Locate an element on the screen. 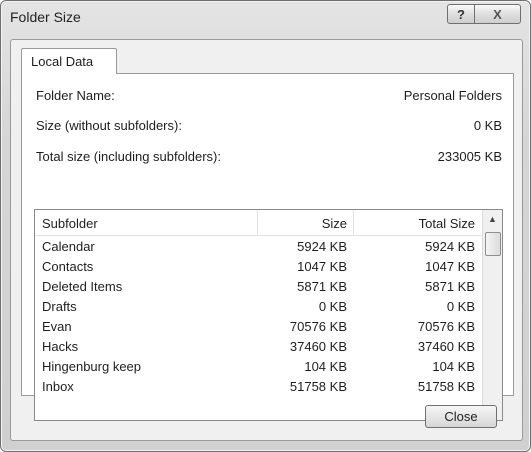  size-cell: 104 KB is located at coordinates (325, 366).